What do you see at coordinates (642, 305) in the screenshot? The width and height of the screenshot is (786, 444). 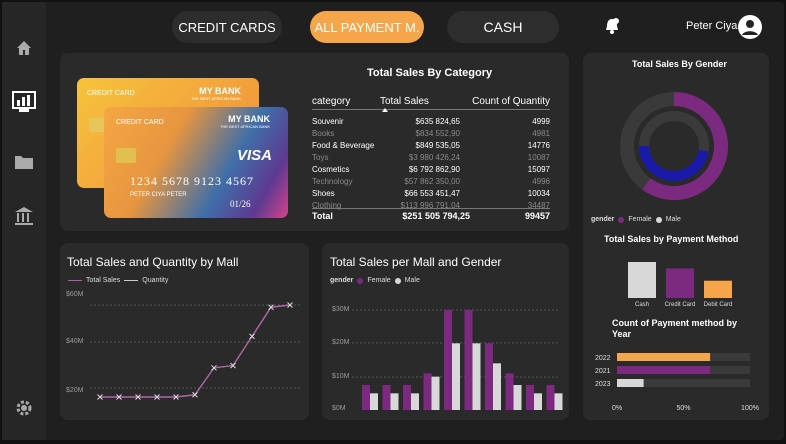 I see `payment-label: Cash` at bounding box center [642, 305].